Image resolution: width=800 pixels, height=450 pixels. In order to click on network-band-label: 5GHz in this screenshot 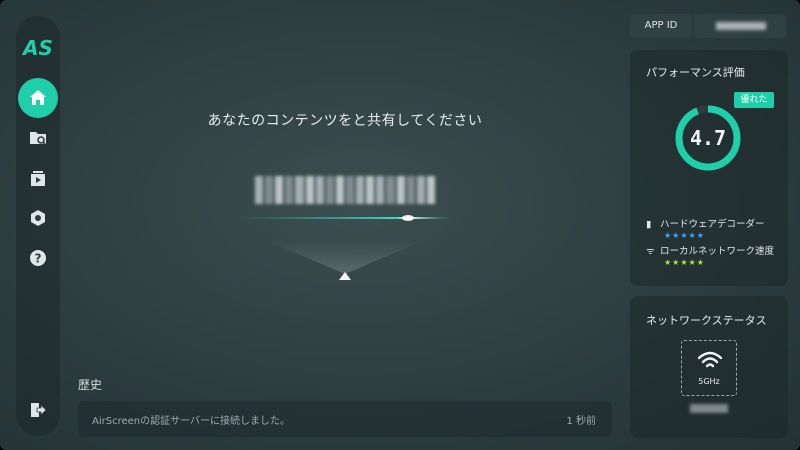, I will do `click(709, 381)`.